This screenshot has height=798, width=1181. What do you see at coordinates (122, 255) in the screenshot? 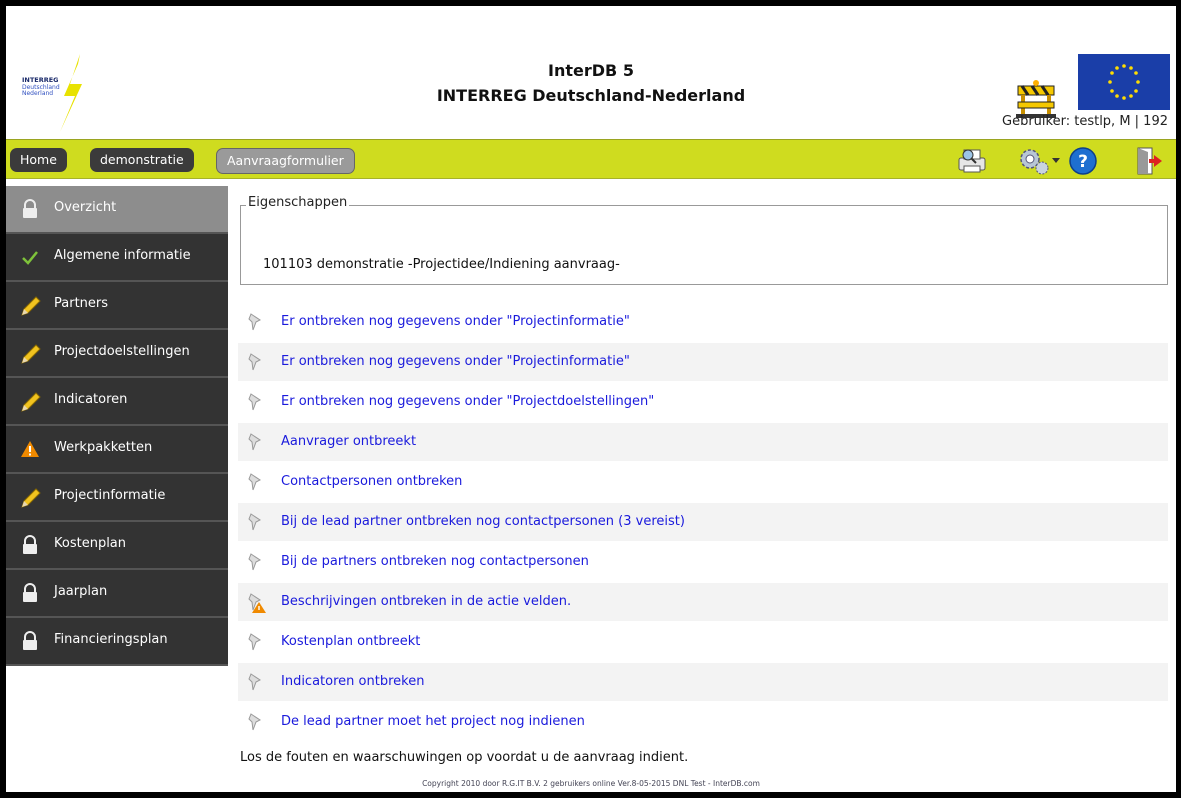
I see `sidebar-item-label: Algemene informatie` at bounding box center [122, 255].